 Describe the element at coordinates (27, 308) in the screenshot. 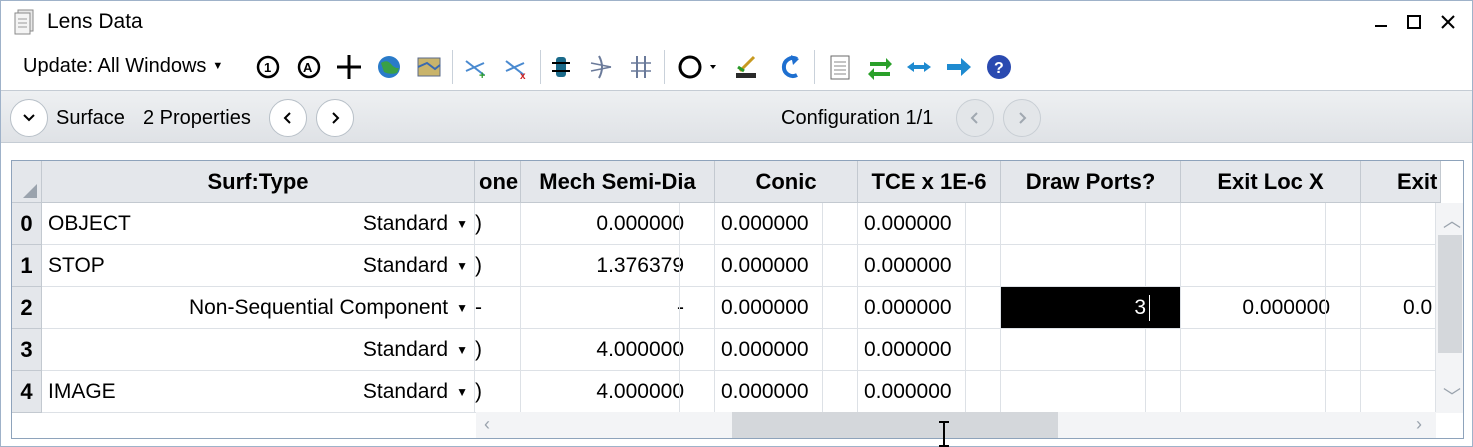

I see `row-header: 2` at that location.